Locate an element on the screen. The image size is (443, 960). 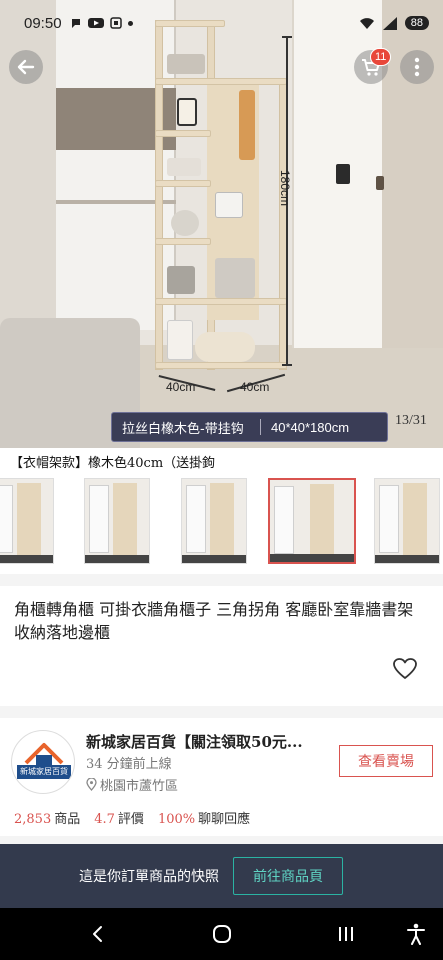
back-button is located at coordinates (26, 67).